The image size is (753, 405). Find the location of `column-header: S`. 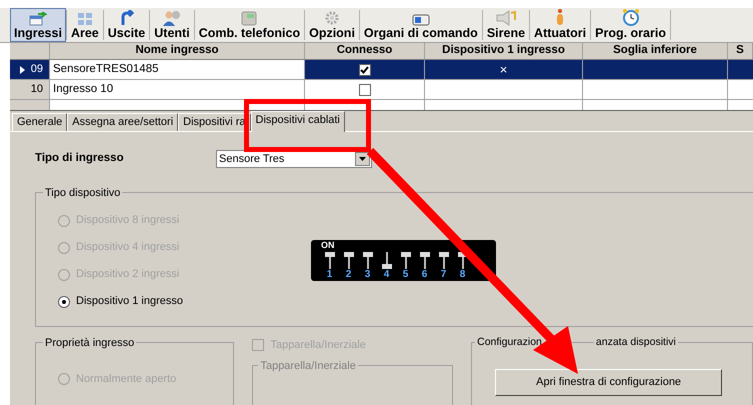

column-header: S is located at coordinates (740, 51).